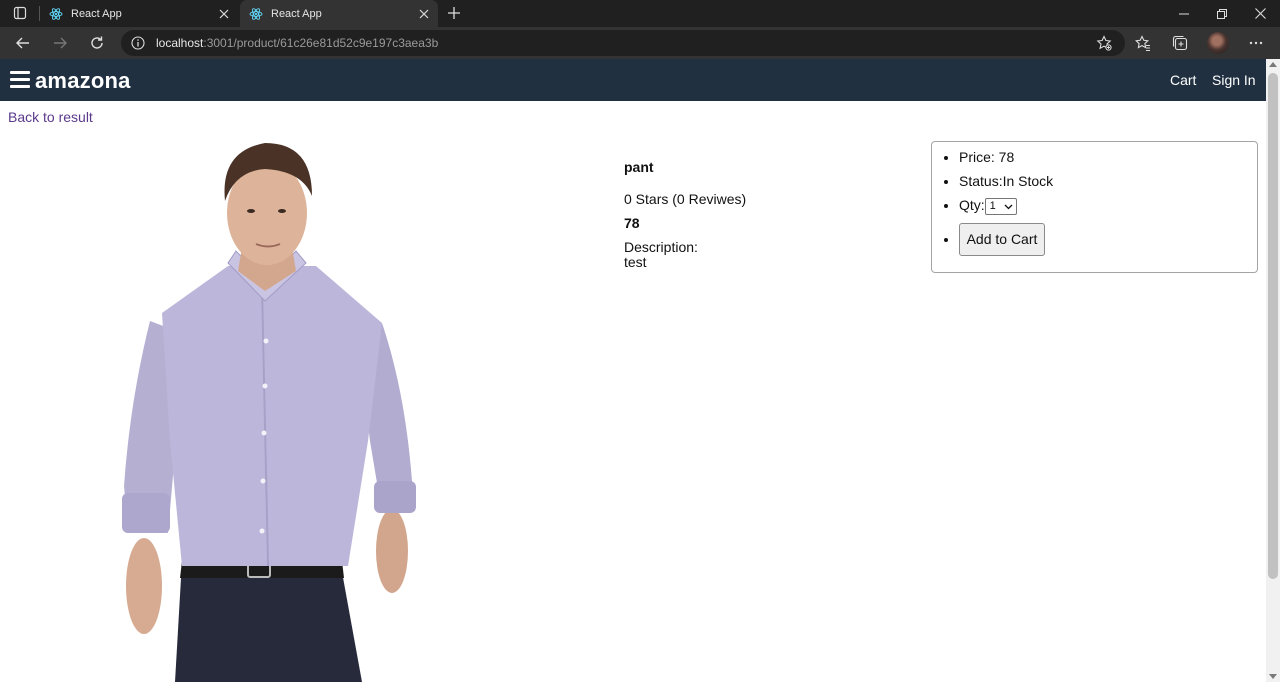 This screenshot has width=1280, height=682. Describe the element at coordinates (139, 13) in the screenshot. I see `browser-tab: React App` at that location.